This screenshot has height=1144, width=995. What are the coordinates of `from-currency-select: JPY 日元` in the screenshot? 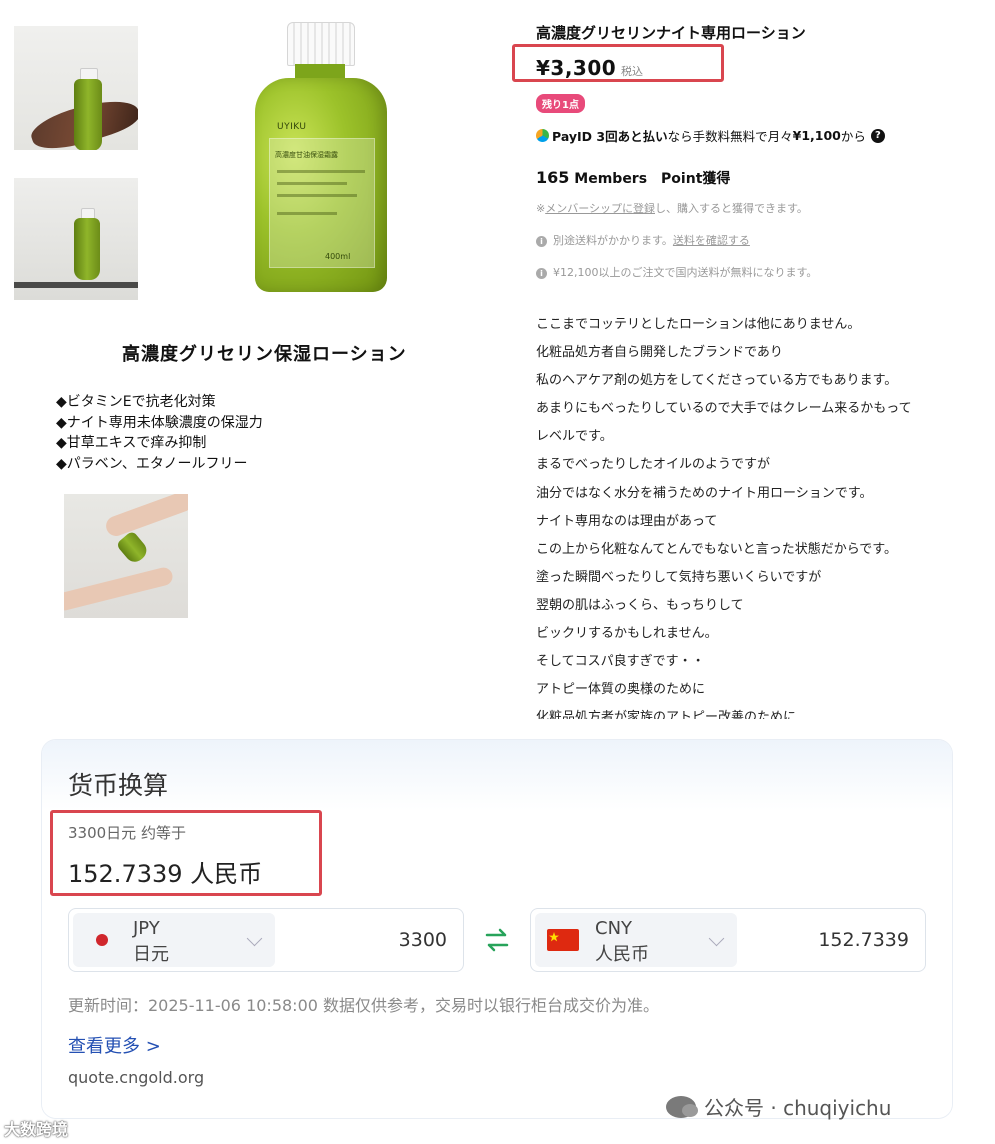 It's located at (174, 940).